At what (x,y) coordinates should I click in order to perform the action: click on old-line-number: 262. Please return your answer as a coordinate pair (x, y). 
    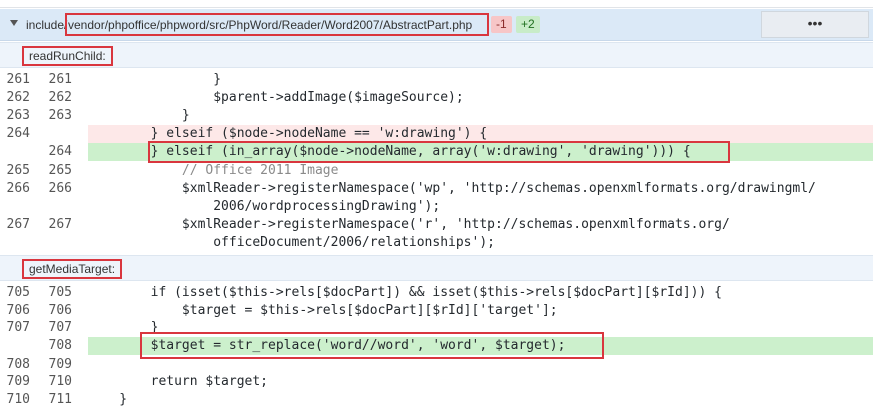
    Looking at the image, I should click on (18, 97).